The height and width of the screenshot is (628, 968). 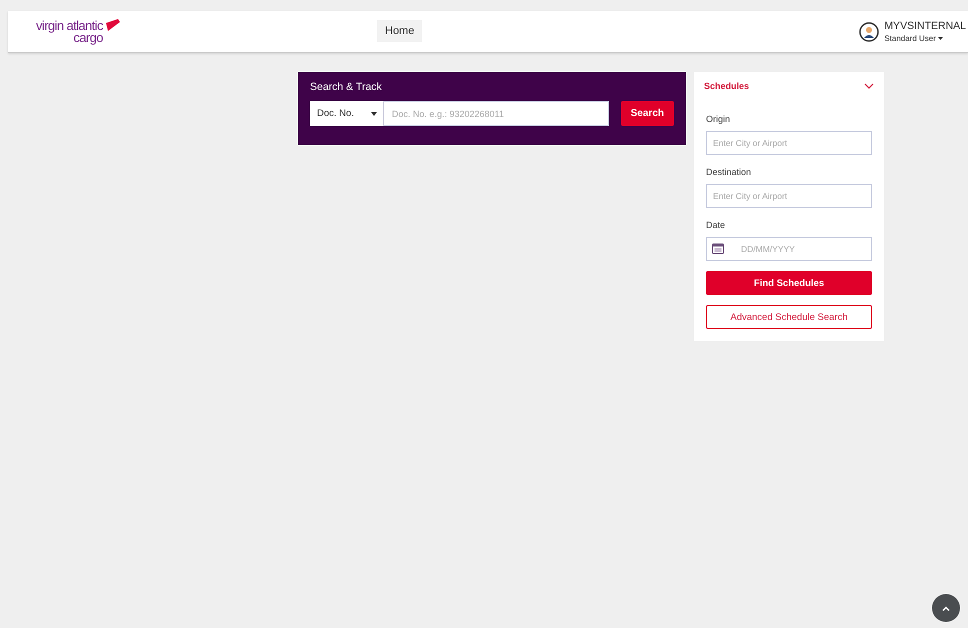 What do you see at coordinates (347, 113) in the screenshot?
I see `doc-type-select: Doc. No.` at bounding box center [347, 113].